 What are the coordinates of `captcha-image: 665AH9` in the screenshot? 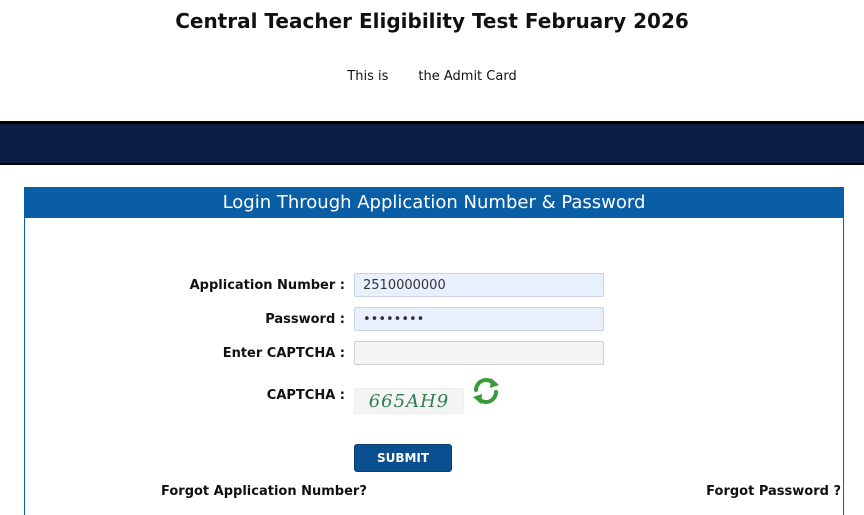 It's located at (409, 401).